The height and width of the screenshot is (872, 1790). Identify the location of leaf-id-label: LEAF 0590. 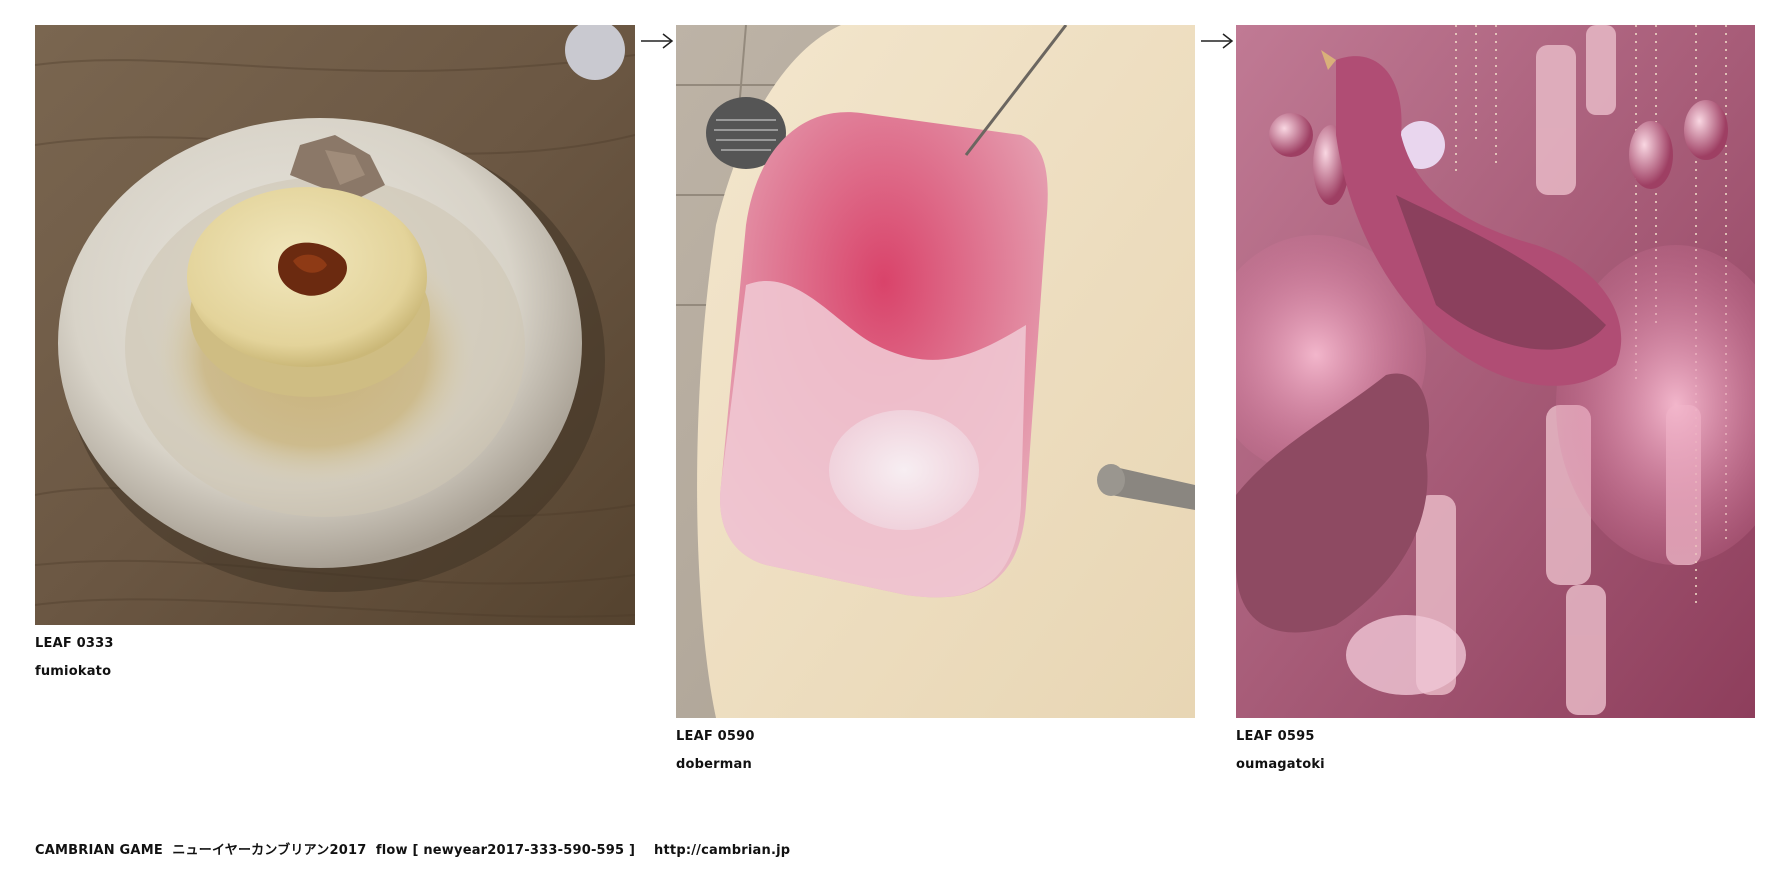
(715, 736).